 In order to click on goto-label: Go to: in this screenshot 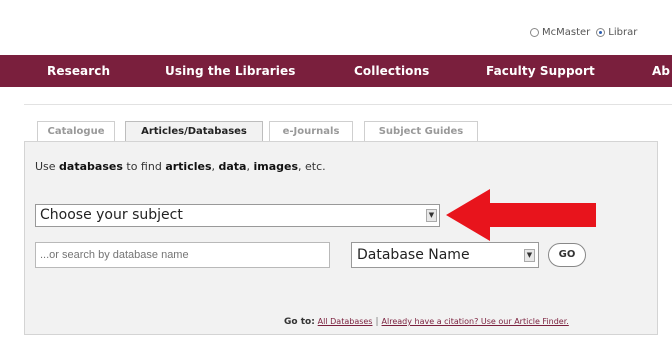, I will do `click(299, 322)`.